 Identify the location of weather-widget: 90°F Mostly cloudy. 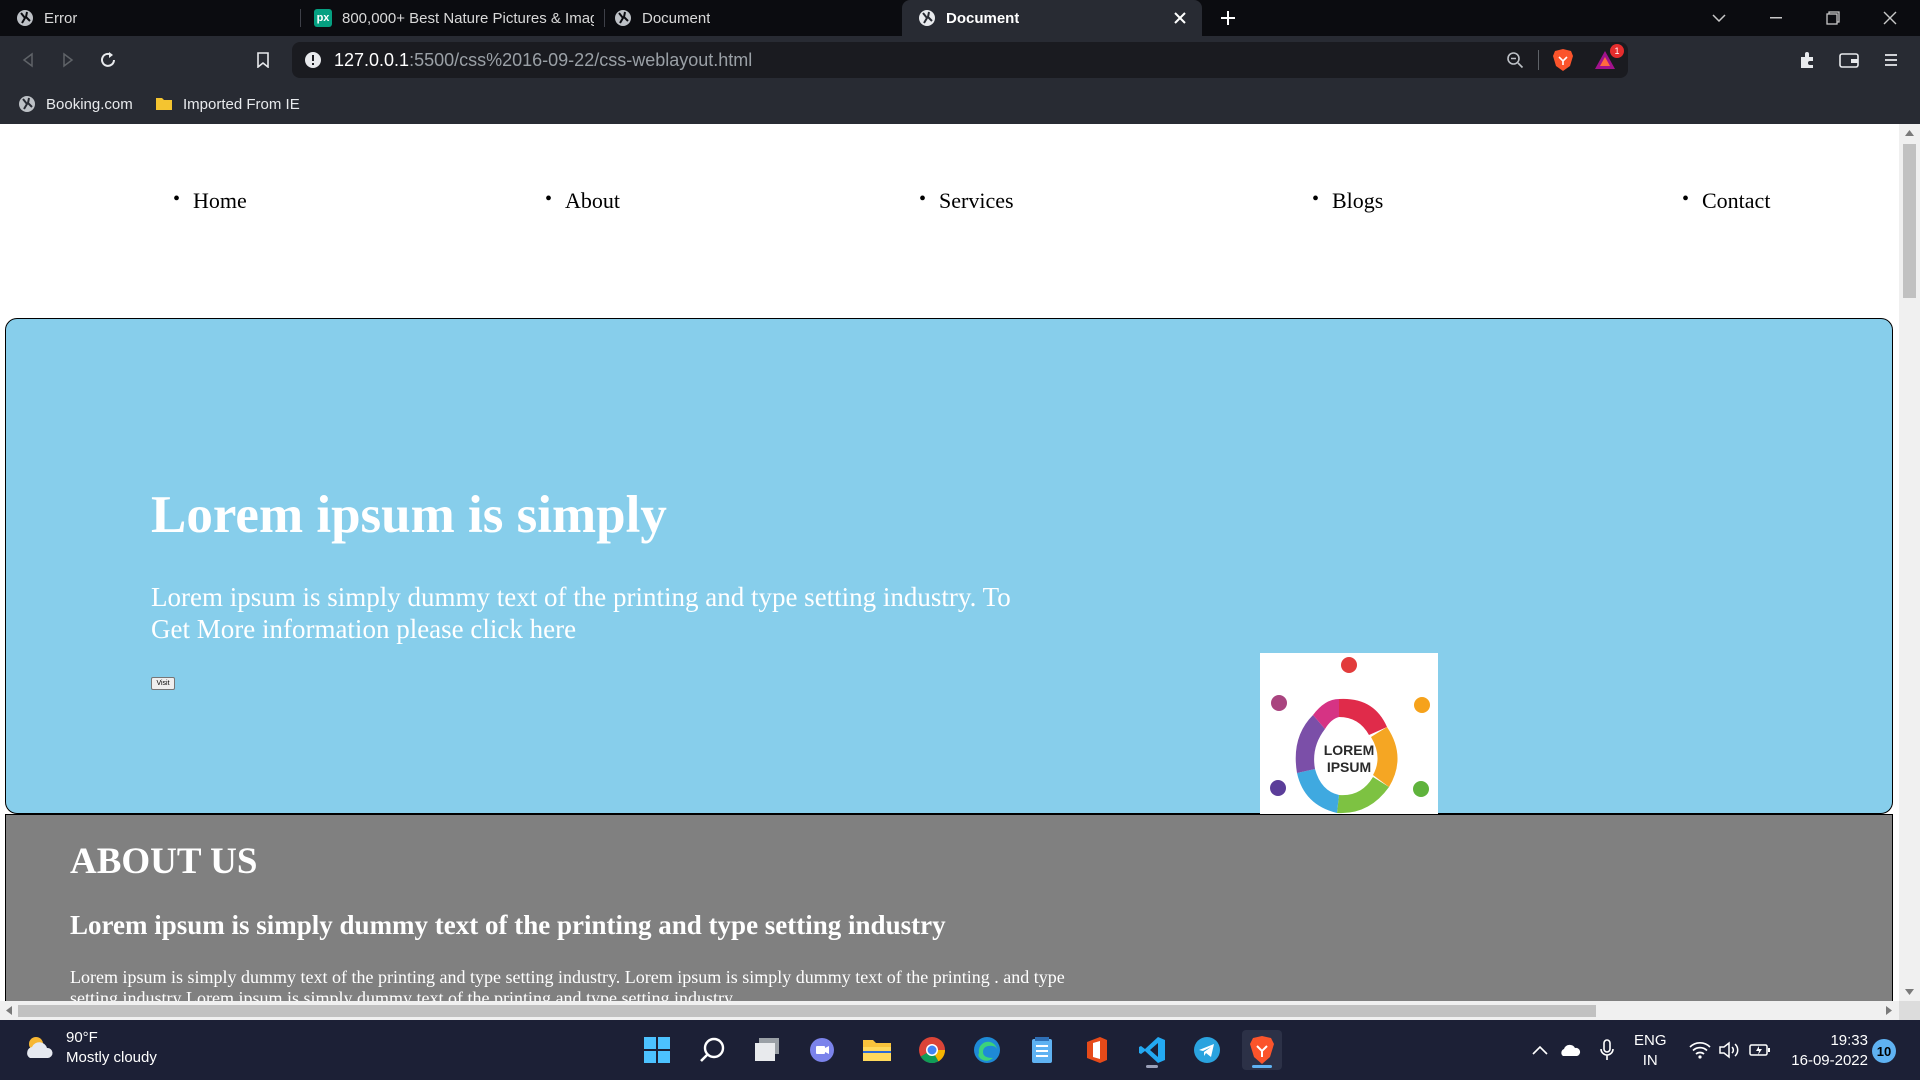
(90, 1048).